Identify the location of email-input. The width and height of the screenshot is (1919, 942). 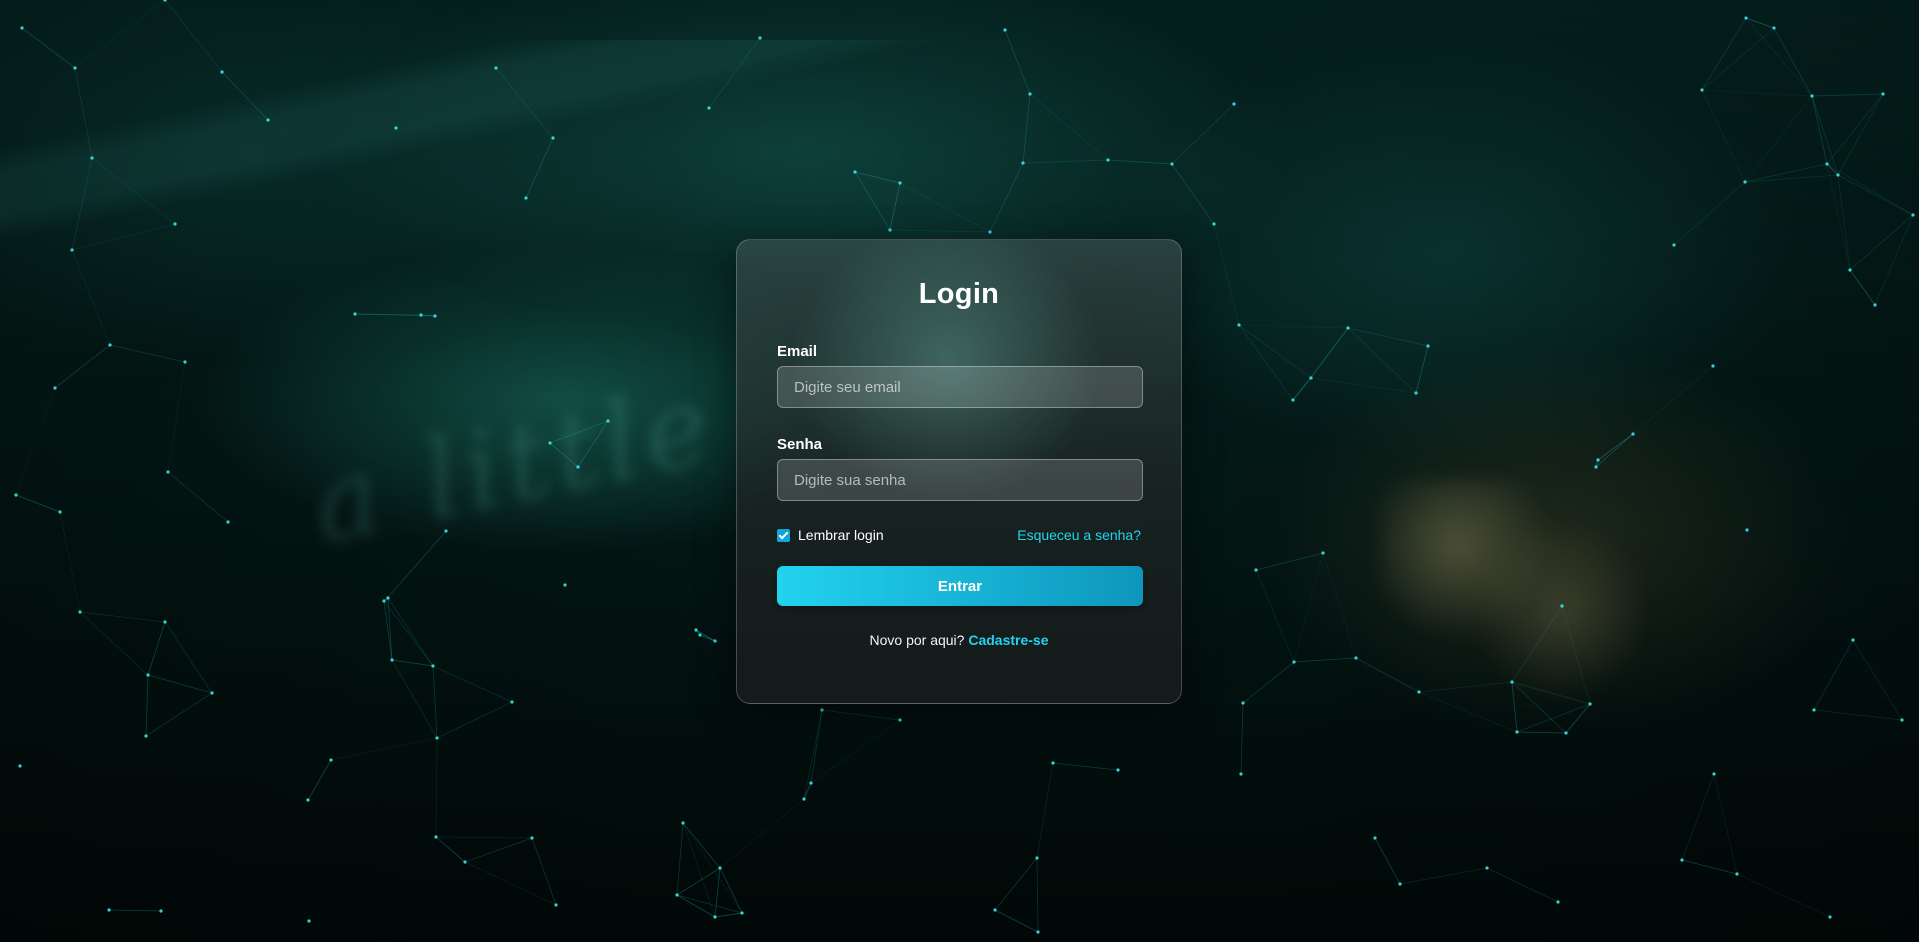
(960, 387).